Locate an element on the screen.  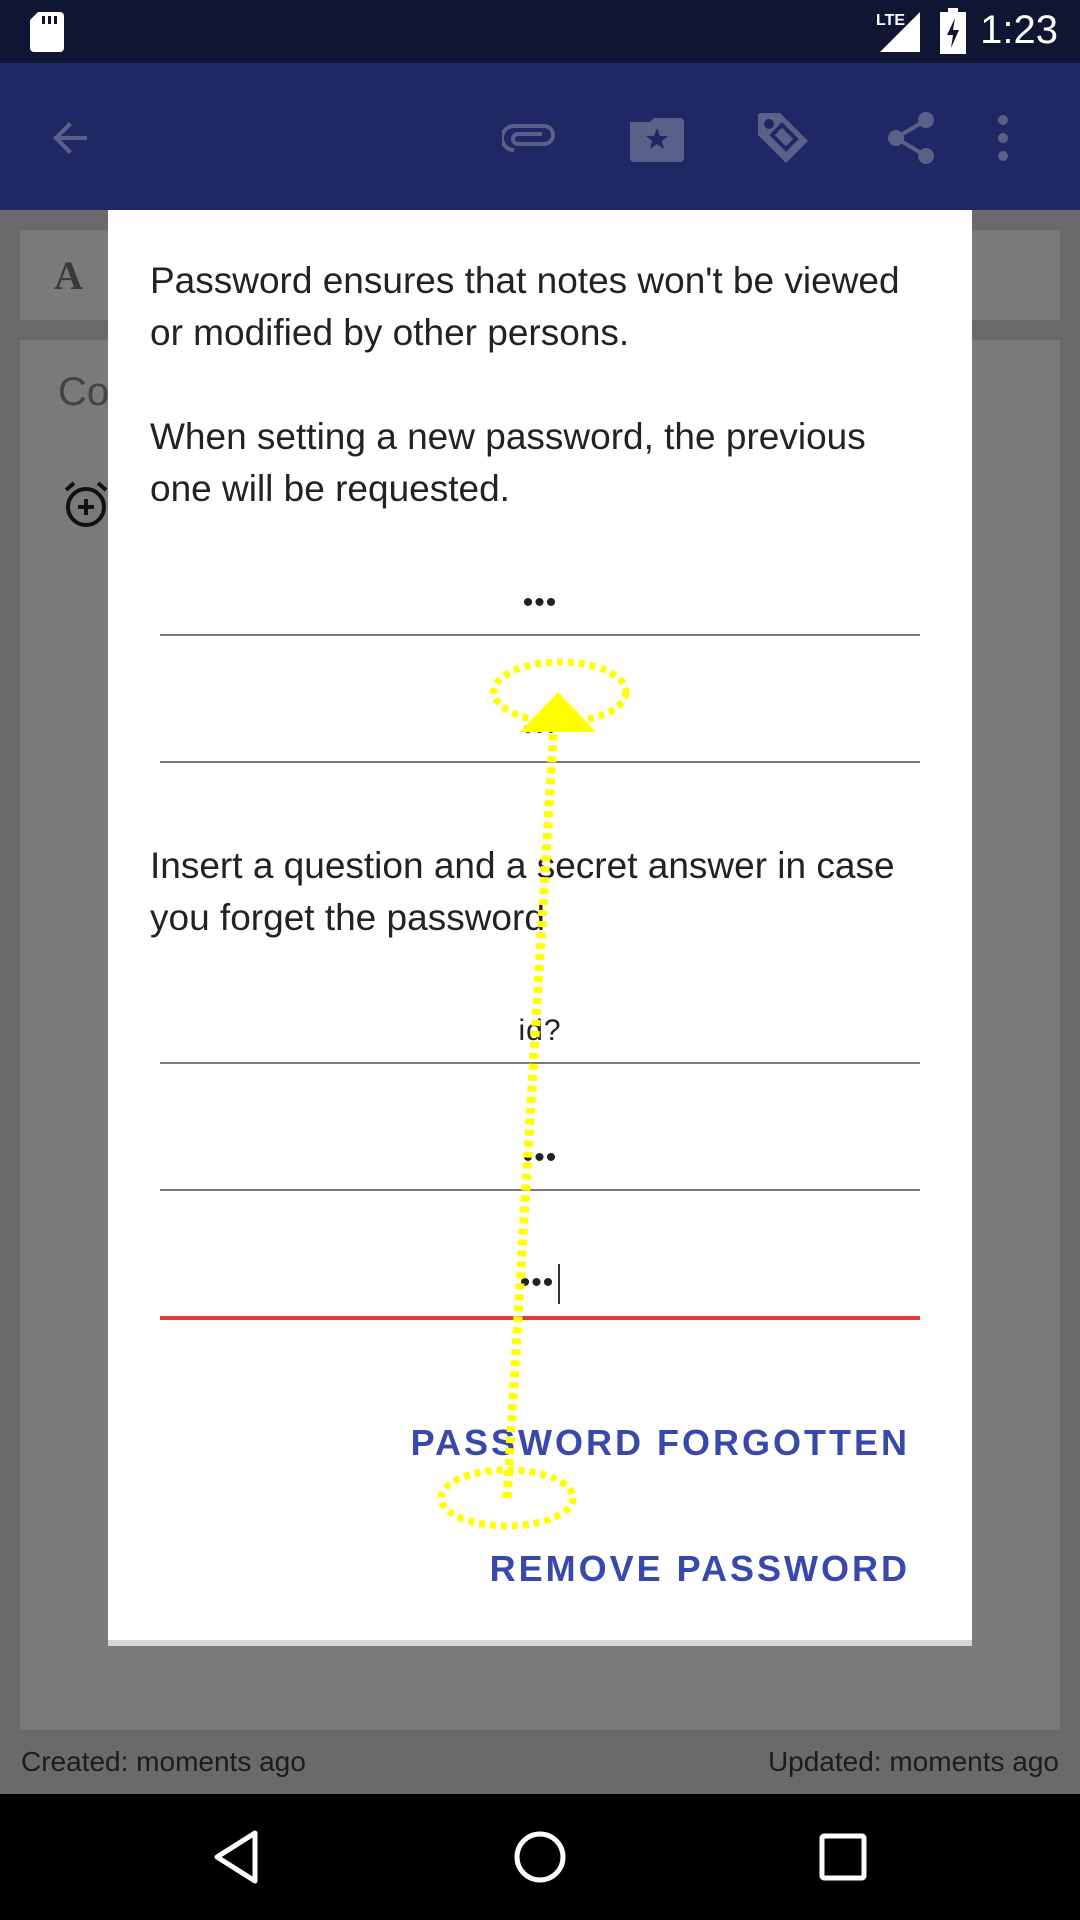
updated-timestamp: Updated: moments ago is located at coordinates (913, 1761).